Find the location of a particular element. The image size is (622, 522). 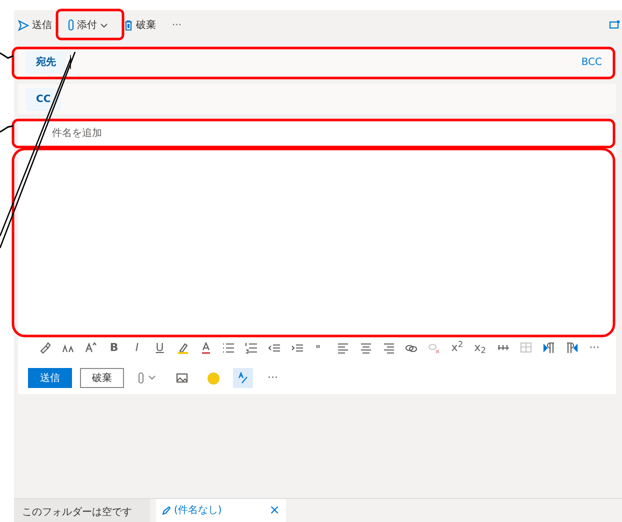

trash-icon is located at coordinates (128, 25).